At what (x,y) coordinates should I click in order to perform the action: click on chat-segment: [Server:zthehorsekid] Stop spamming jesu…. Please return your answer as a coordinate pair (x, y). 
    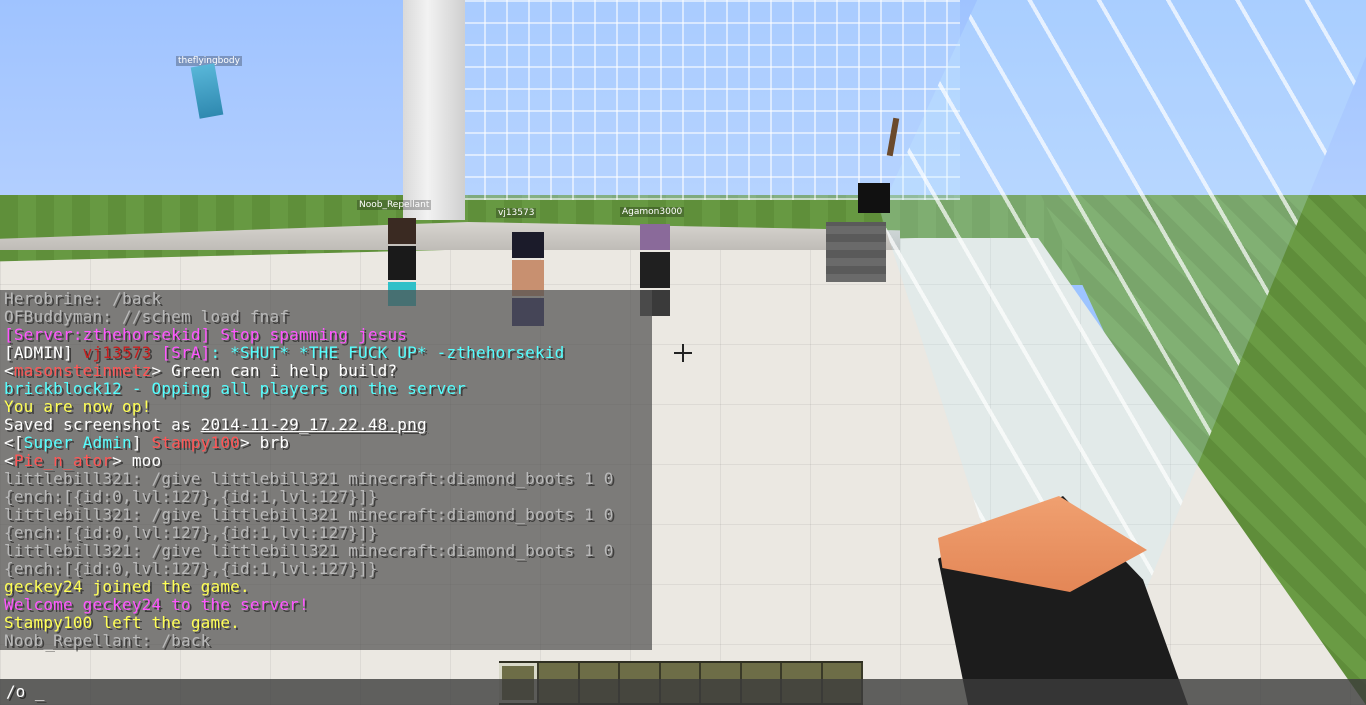
    Looking at the image, I should click on (206, 334).